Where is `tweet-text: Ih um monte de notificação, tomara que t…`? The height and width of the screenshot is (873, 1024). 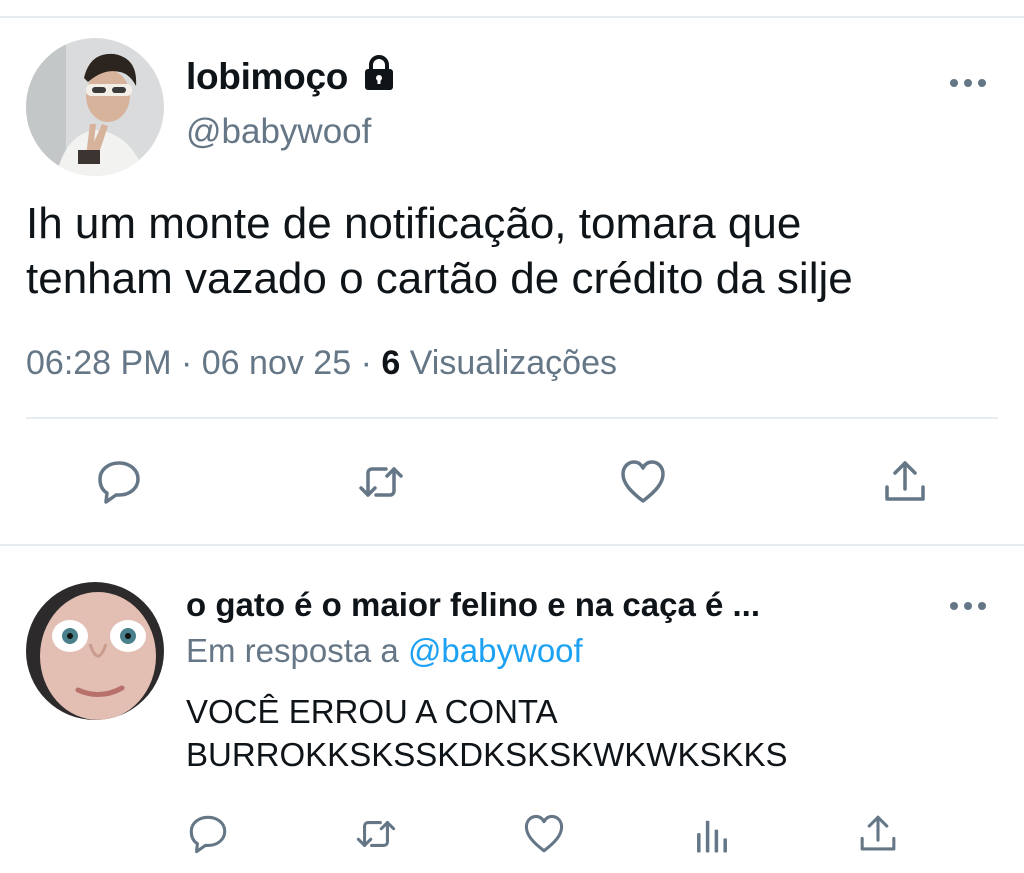
tweet-text: Ih um monte de notificação, tomara que t… is located at coordinates (516, 251).